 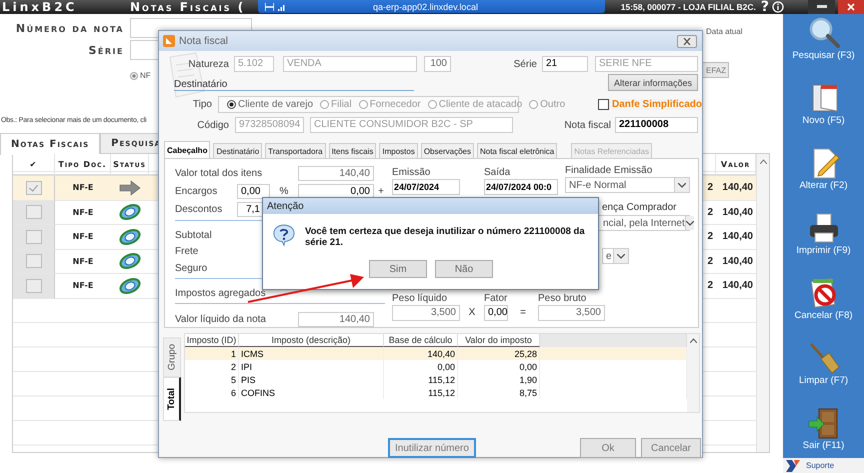 What do you see at coordinates (499, 340) in the screenshot?
I see `column-header: Valor do imposto` at bounding box center [499, 340].